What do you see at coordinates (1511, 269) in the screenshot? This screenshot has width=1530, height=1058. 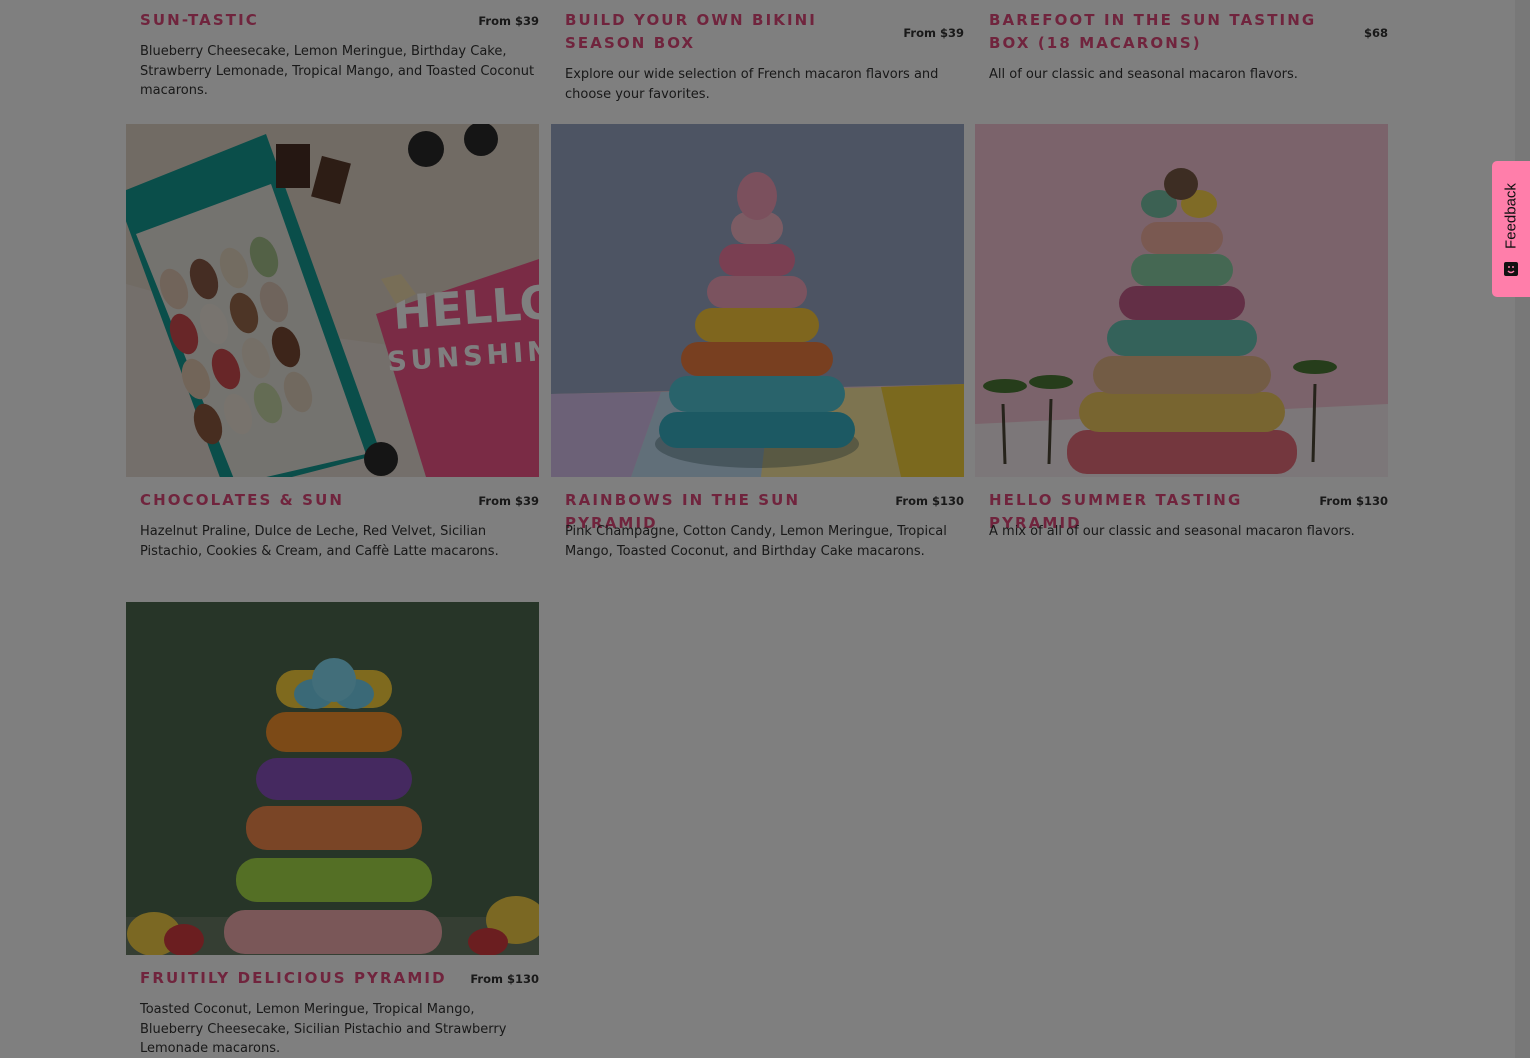 I see `smiley-icon` at bounding box center [1511, 269].